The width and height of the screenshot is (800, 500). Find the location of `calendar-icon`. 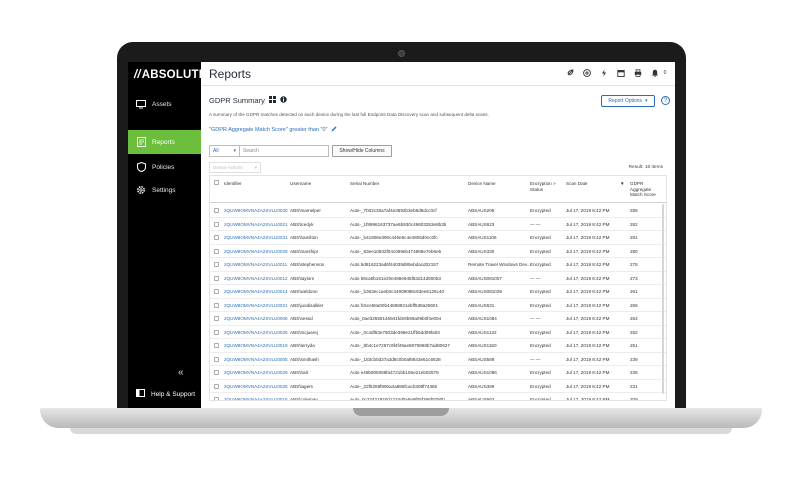

calendar-icon is located at coordinates (621, 73).